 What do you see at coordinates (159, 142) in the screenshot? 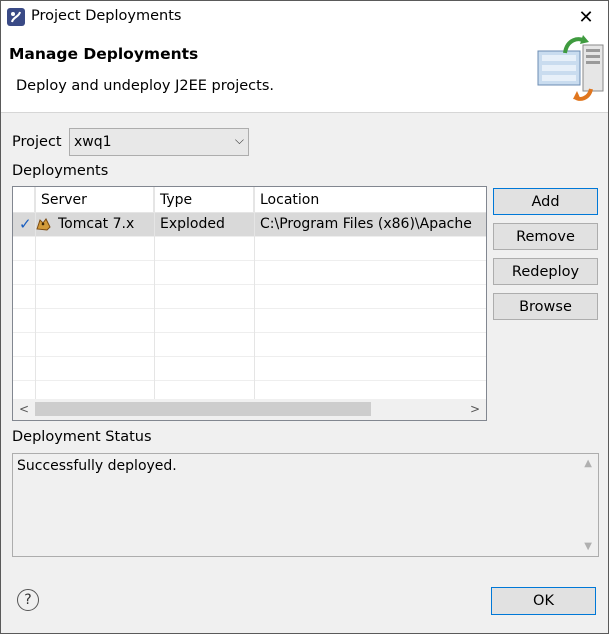
I see `project-select: xwq1 ⌵` at bounding box center [159, 142].